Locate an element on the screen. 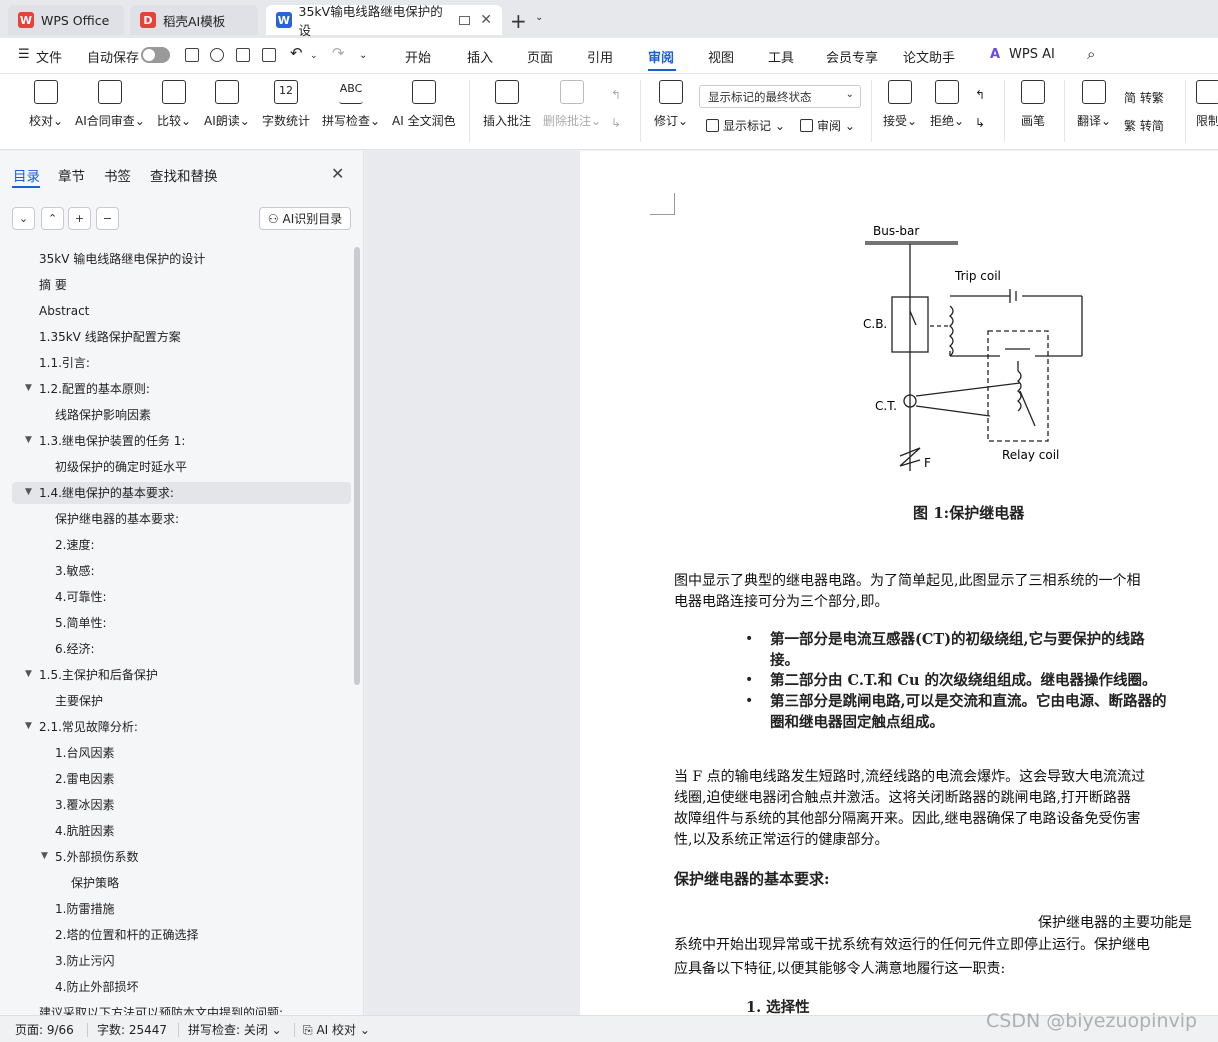 This screenshot has width=1218, height=1042. toc-item: 3.覆冰因素 is located at coordinates (84, 805).